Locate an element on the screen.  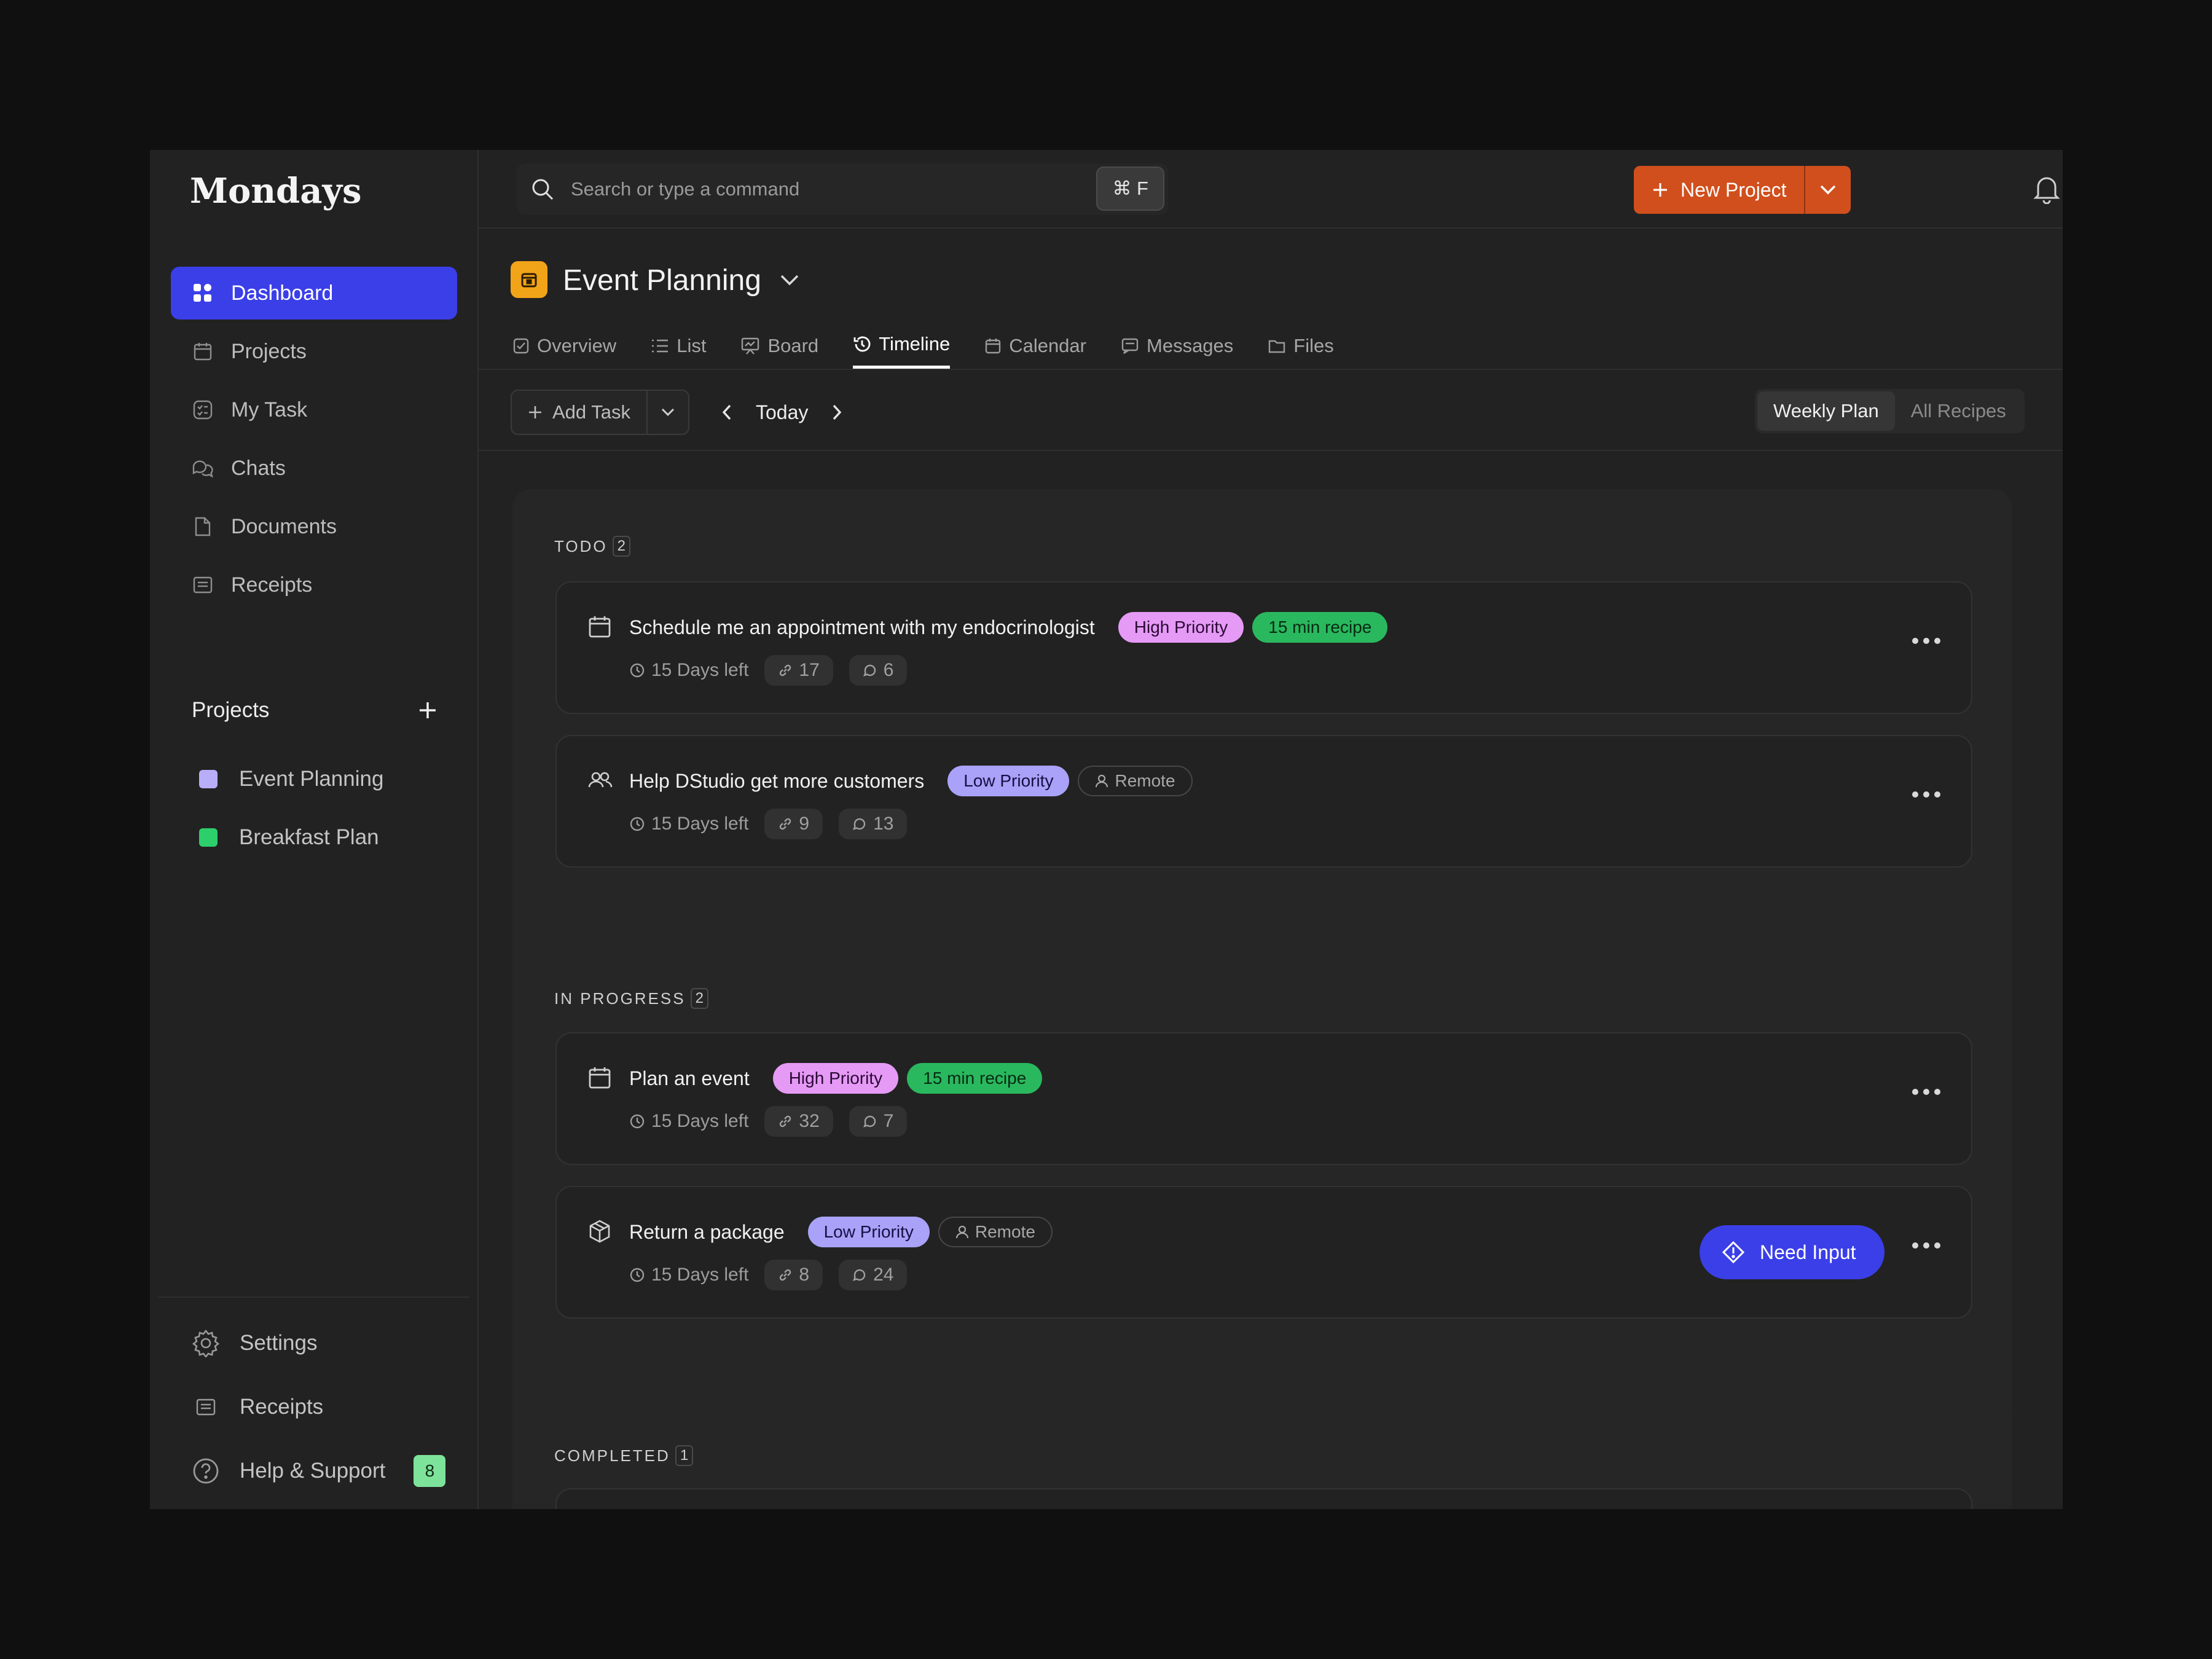
add-project-icon is located at coordinates (427, 710).